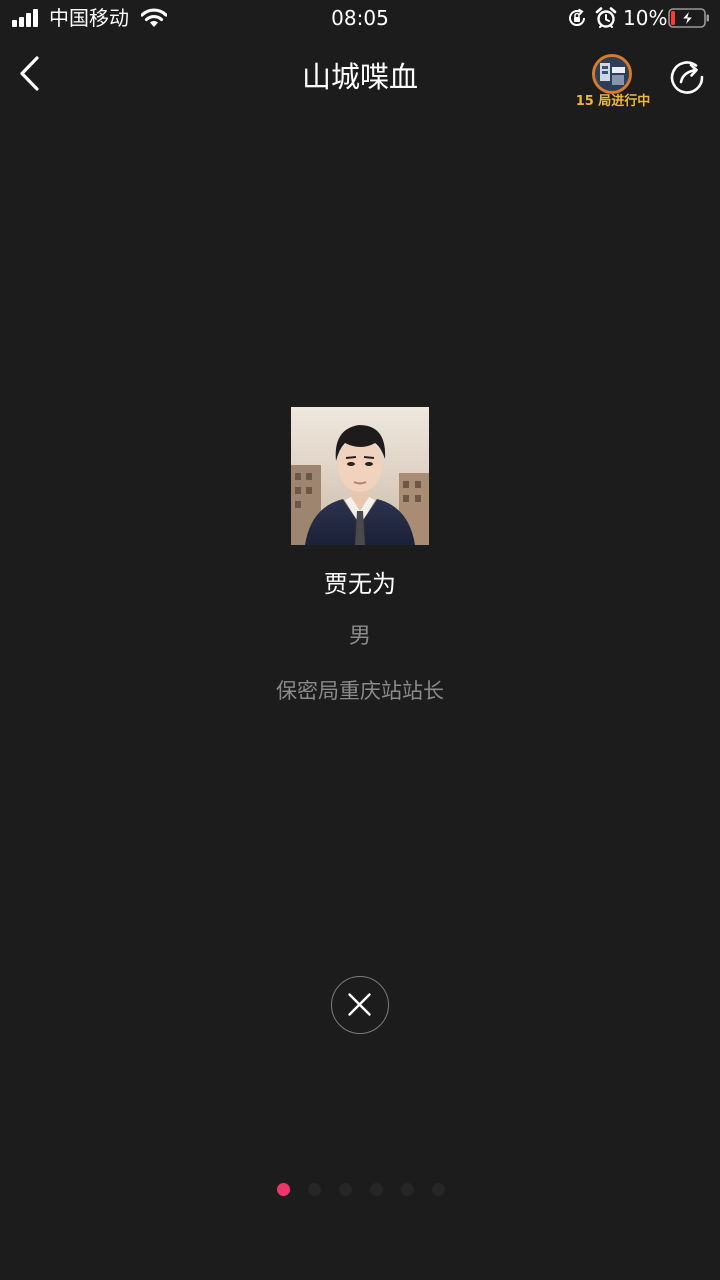 This screenshot has height=1280, width=720. I want to click on game-avatar-icon, so click(612, 74).